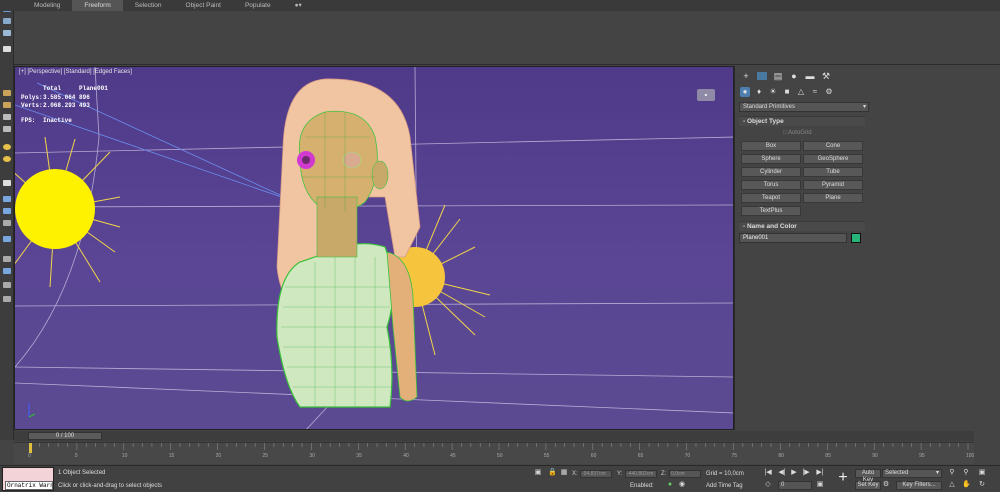  I want to click on auto-key-button: Auto Key, so click(868, 476).